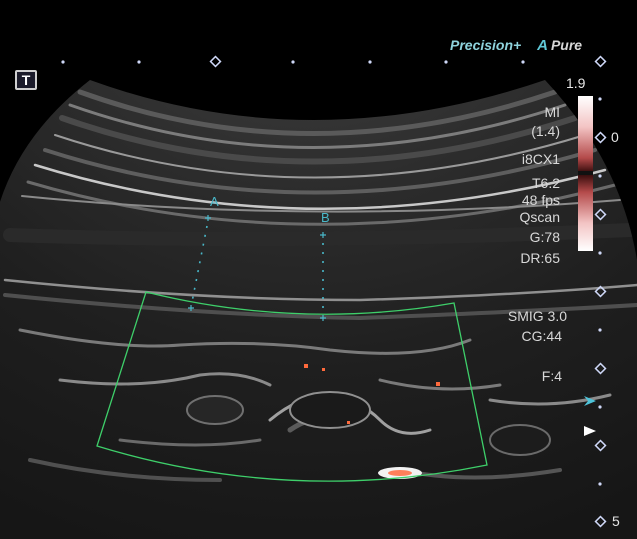  What do you see at coordinates (545, 183) in the screenshot?
I see `tis-label: T6.2` at bounding box center [545, 183].